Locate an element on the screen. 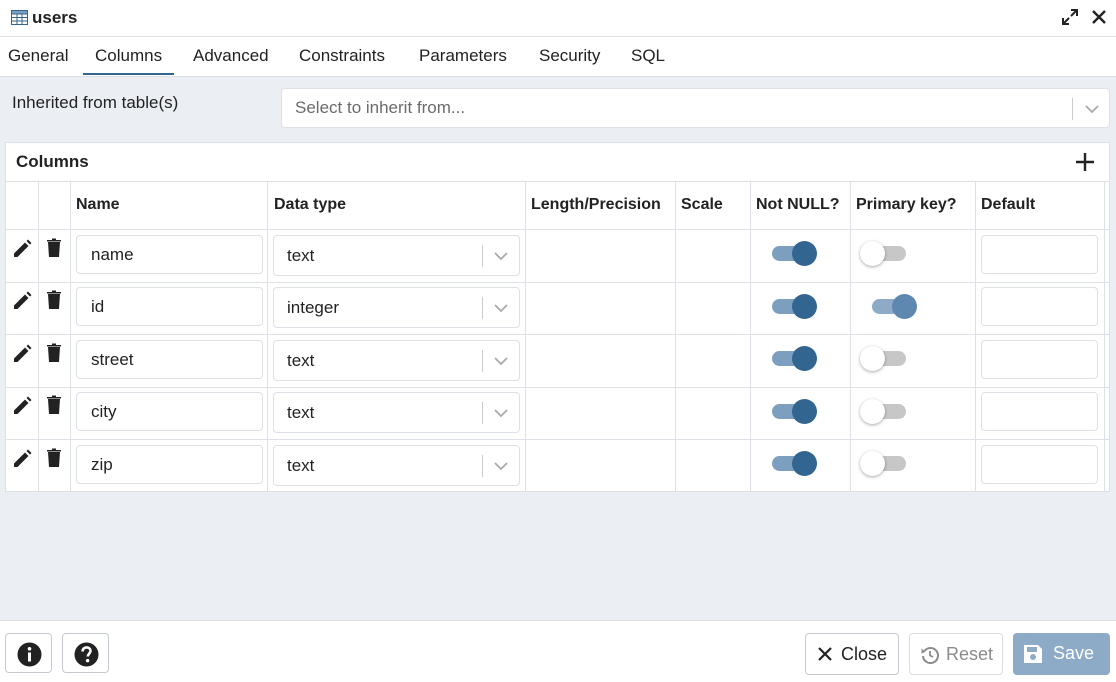  expand-icon is located at coordinates (1070, 17).